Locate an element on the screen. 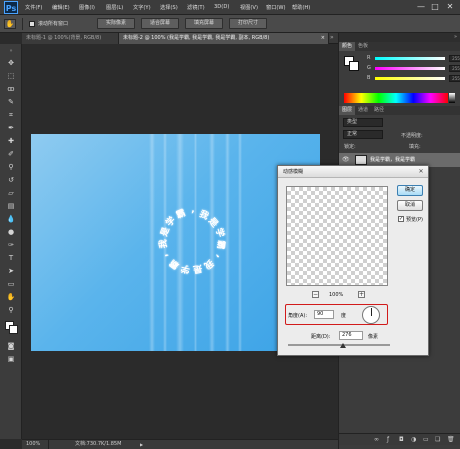  healing-brush-tool-icon: ✚ is located at coordinates (11, 141).